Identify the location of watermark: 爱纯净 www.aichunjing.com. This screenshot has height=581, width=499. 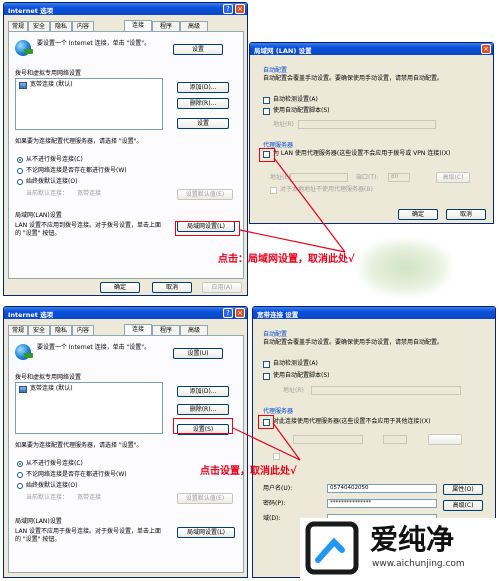
(398, 548).